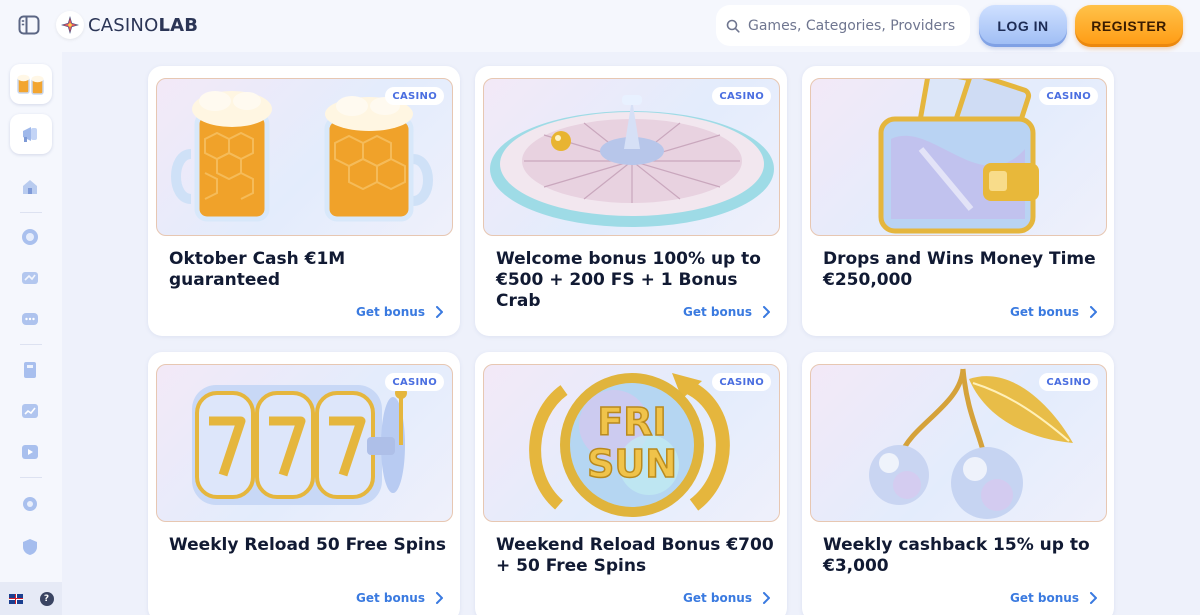 The height and width of the screenshot is (615, 1200). I want to click on logo-star-icon, so click(70, 25).